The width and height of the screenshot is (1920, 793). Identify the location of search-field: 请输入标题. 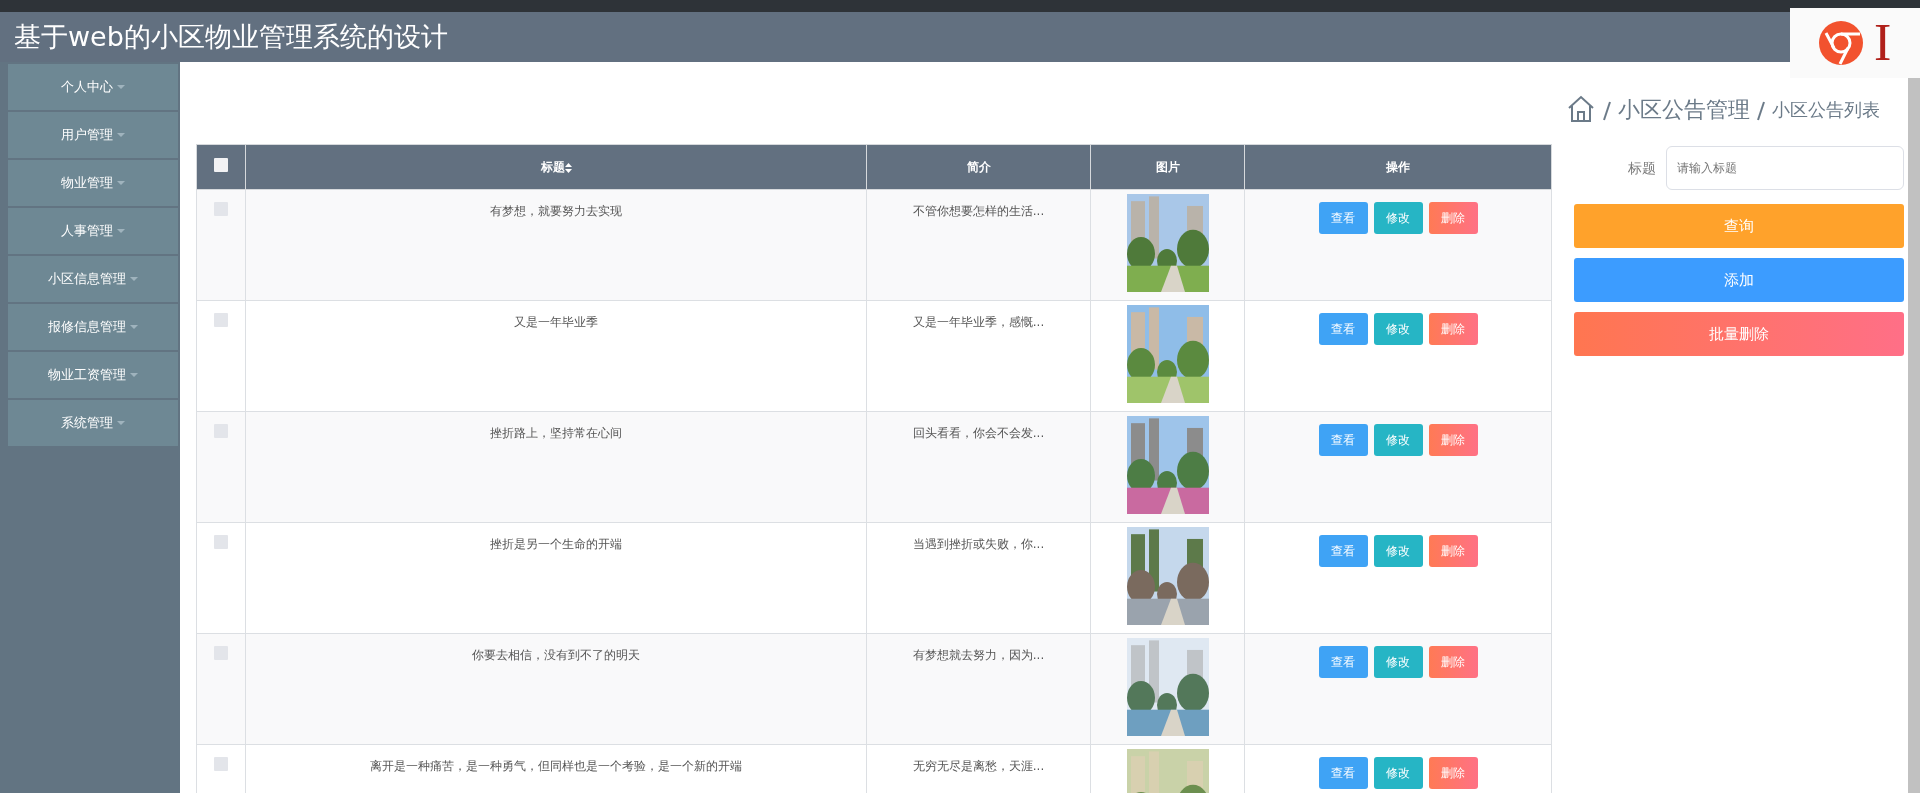
(1785, 168).